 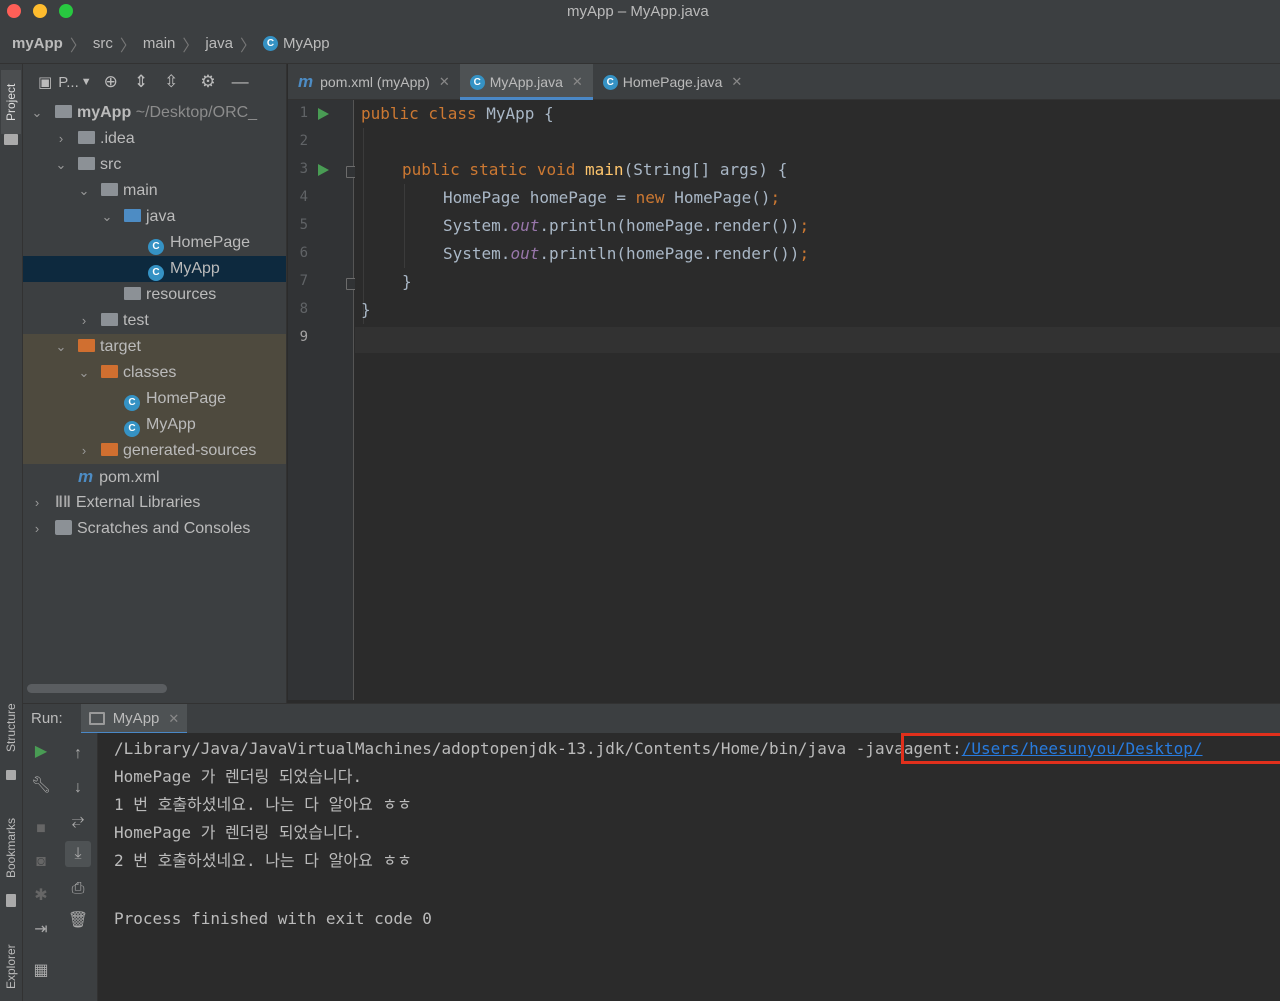 I want to click on run-tab-myapp: MyApp ✕, so click(x=134, y=718).